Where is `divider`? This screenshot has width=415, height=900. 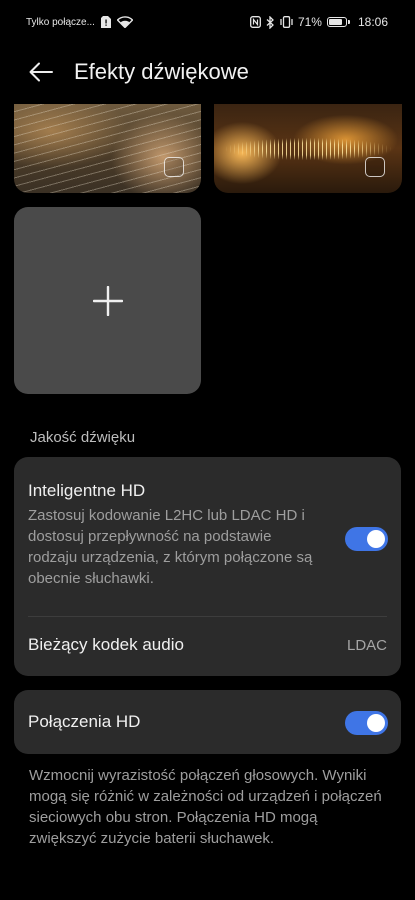 divider is located at coordinates (207, 616).